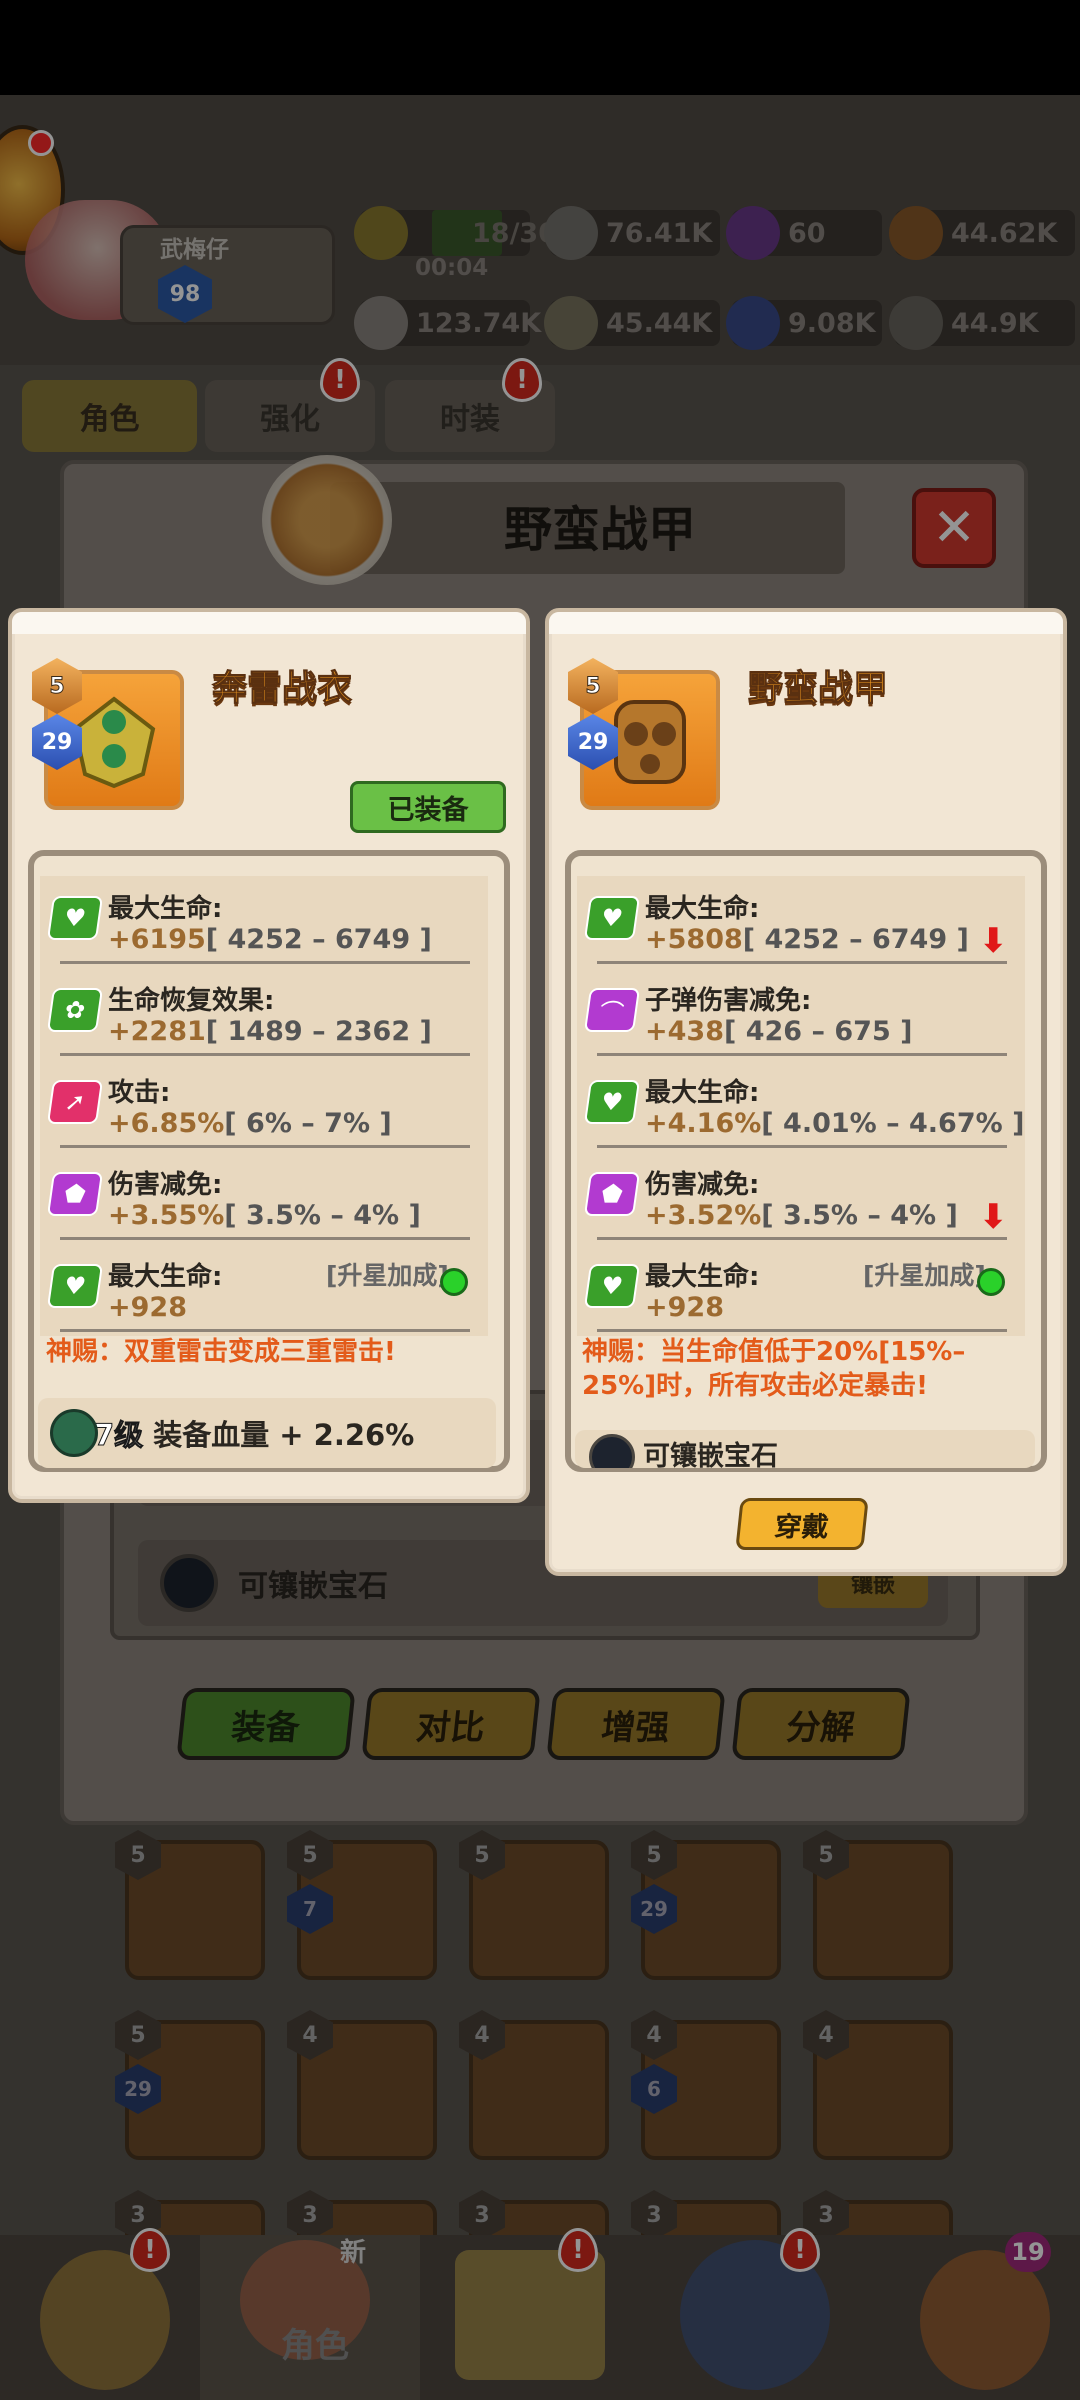 This screenshot has width=1080, height=2400. What do you see at coordinates (893, 1123) in the screenshot?
I see `stat-range: [ 4.01% – 4.67% ]` at bounding box center [893, 1123].